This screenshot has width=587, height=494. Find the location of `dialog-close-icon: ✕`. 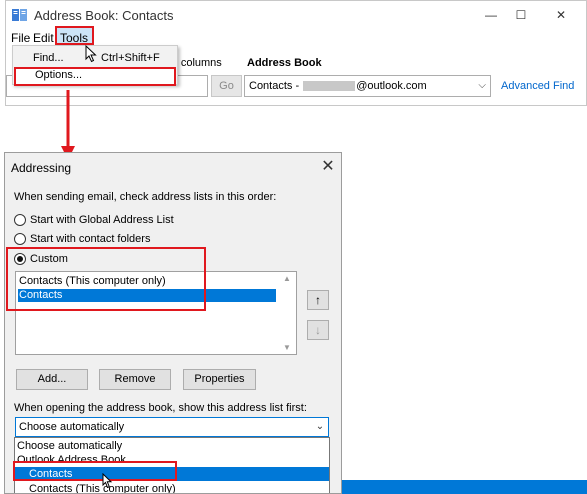

dialog-close-icon: ✕ is located at coordinates (328, 167).